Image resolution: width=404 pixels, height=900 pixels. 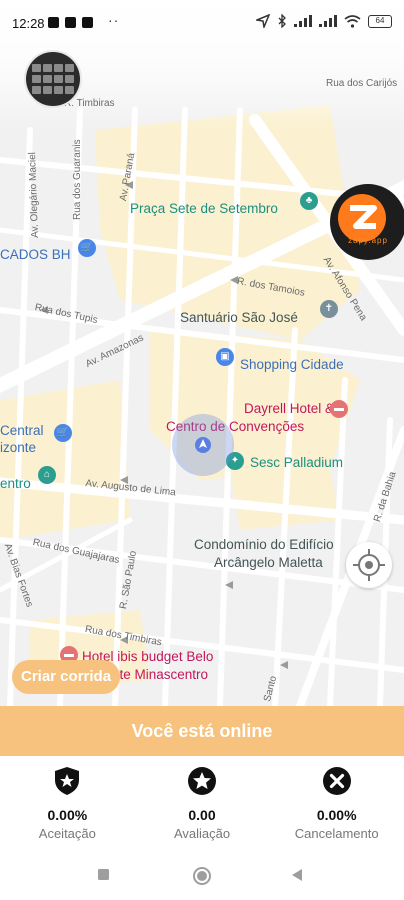 I want to click on system-icons: 64, so click(x=324, y=21).